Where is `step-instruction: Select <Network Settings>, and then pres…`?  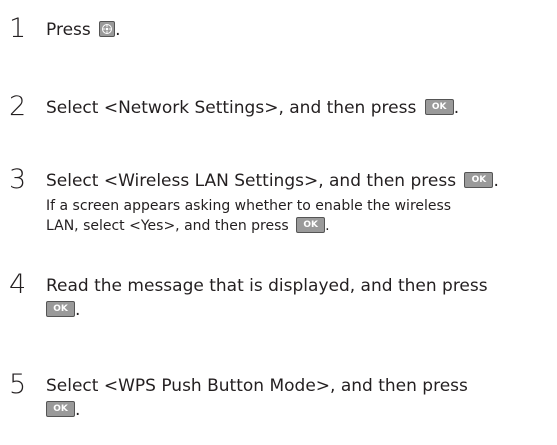
step-instruction: Select <Network Settings>, and then pres… is located at coordinates (234, 108).